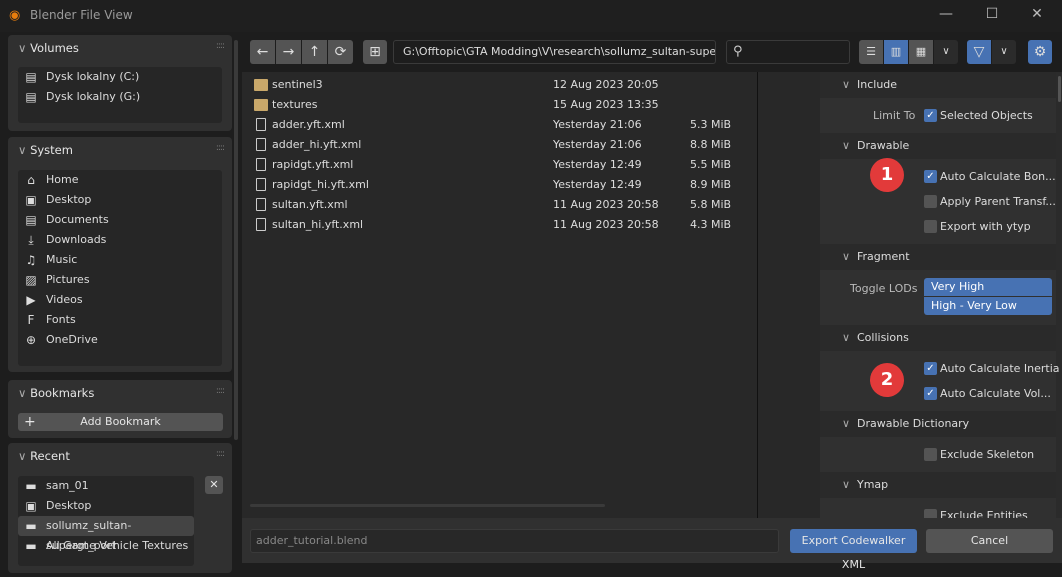 The width and height of the screenshot is (1062, 577). What do you see at coordinates (514, 541) in the screenshot?
I see `filename-input: adder_tutorial.blend` at bounding box center [514, 541].